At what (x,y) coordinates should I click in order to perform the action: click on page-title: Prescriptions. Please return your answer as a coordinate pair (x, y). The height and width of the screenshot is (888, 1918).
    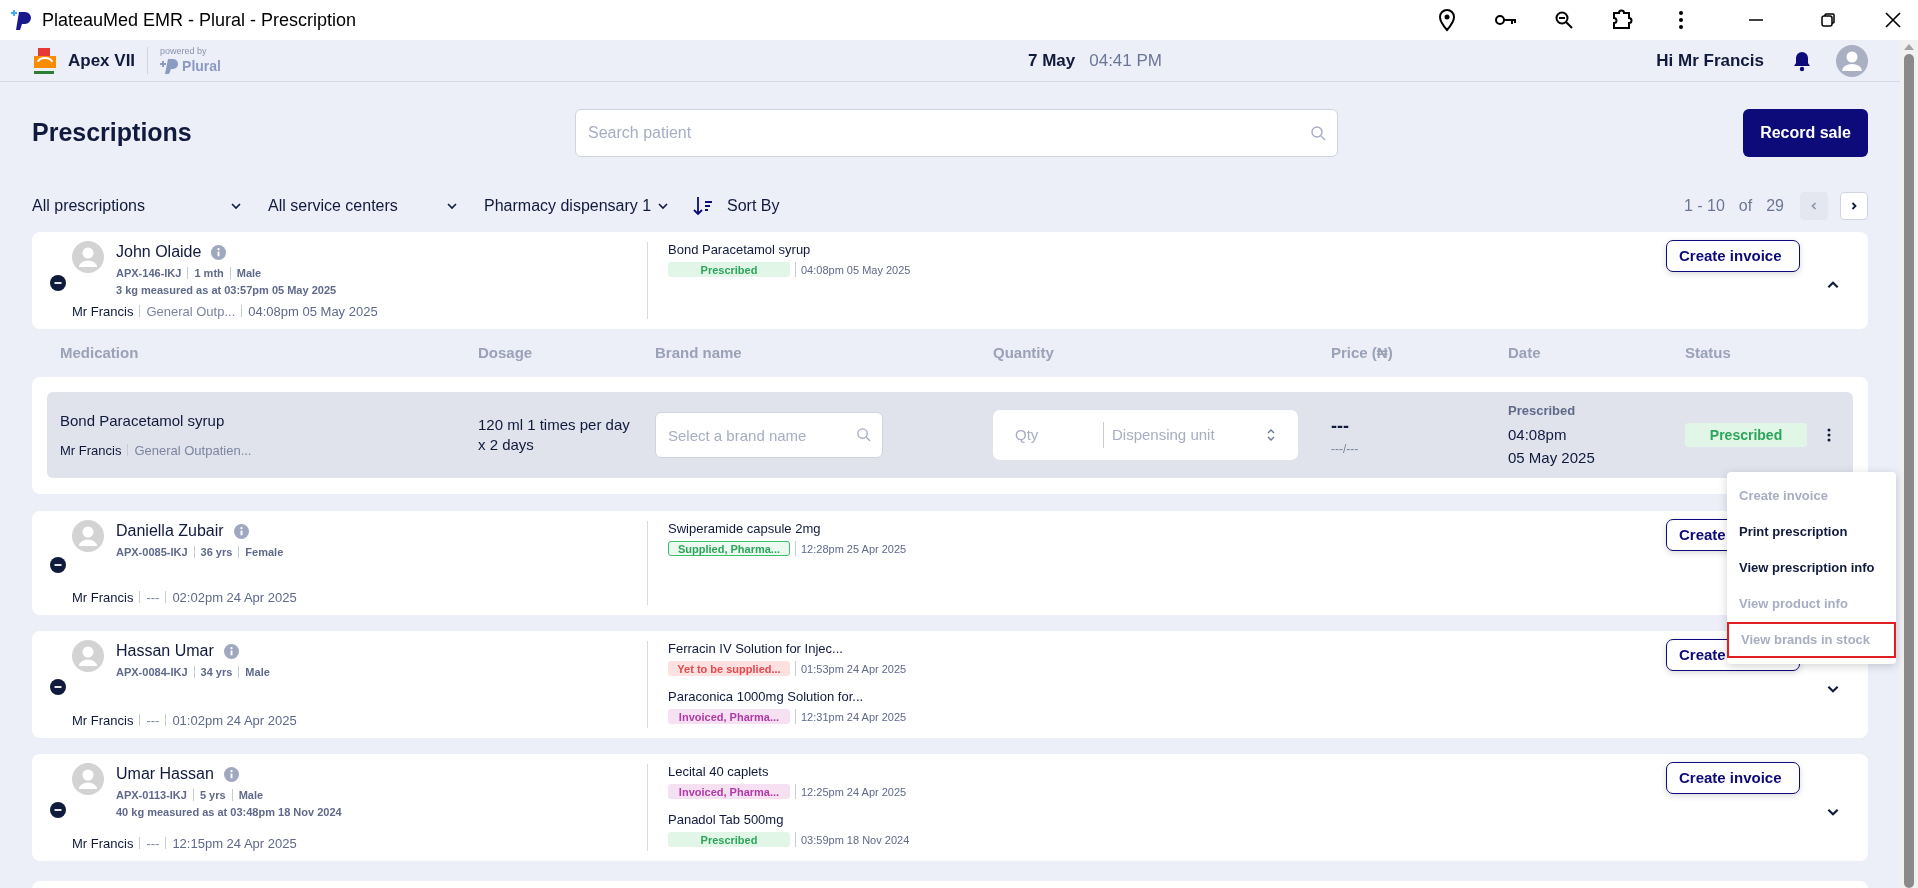
    Looking at the image, I should click on (112, 133).